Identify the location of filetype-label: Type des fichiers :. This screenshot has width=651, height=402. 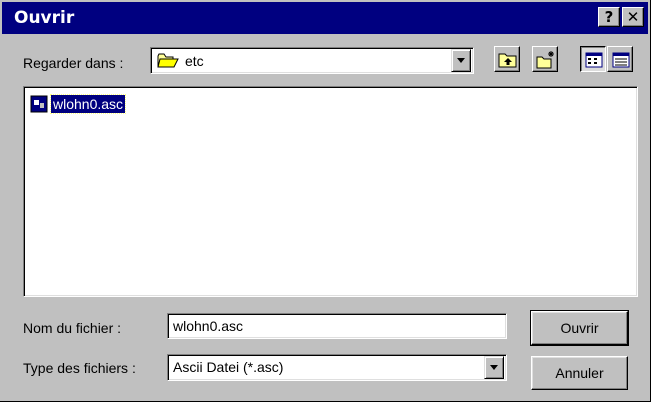
(79, 368).